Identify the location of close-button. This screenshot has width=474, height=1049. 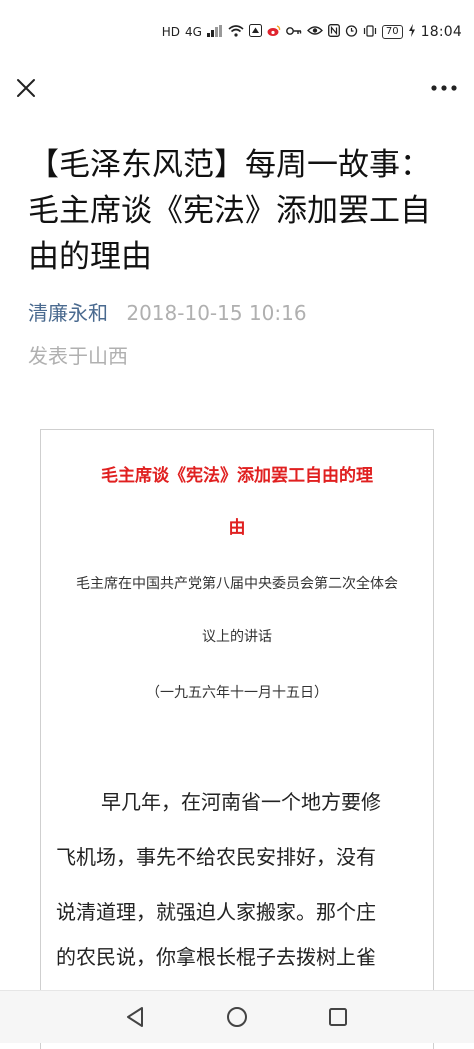
(26, 88).